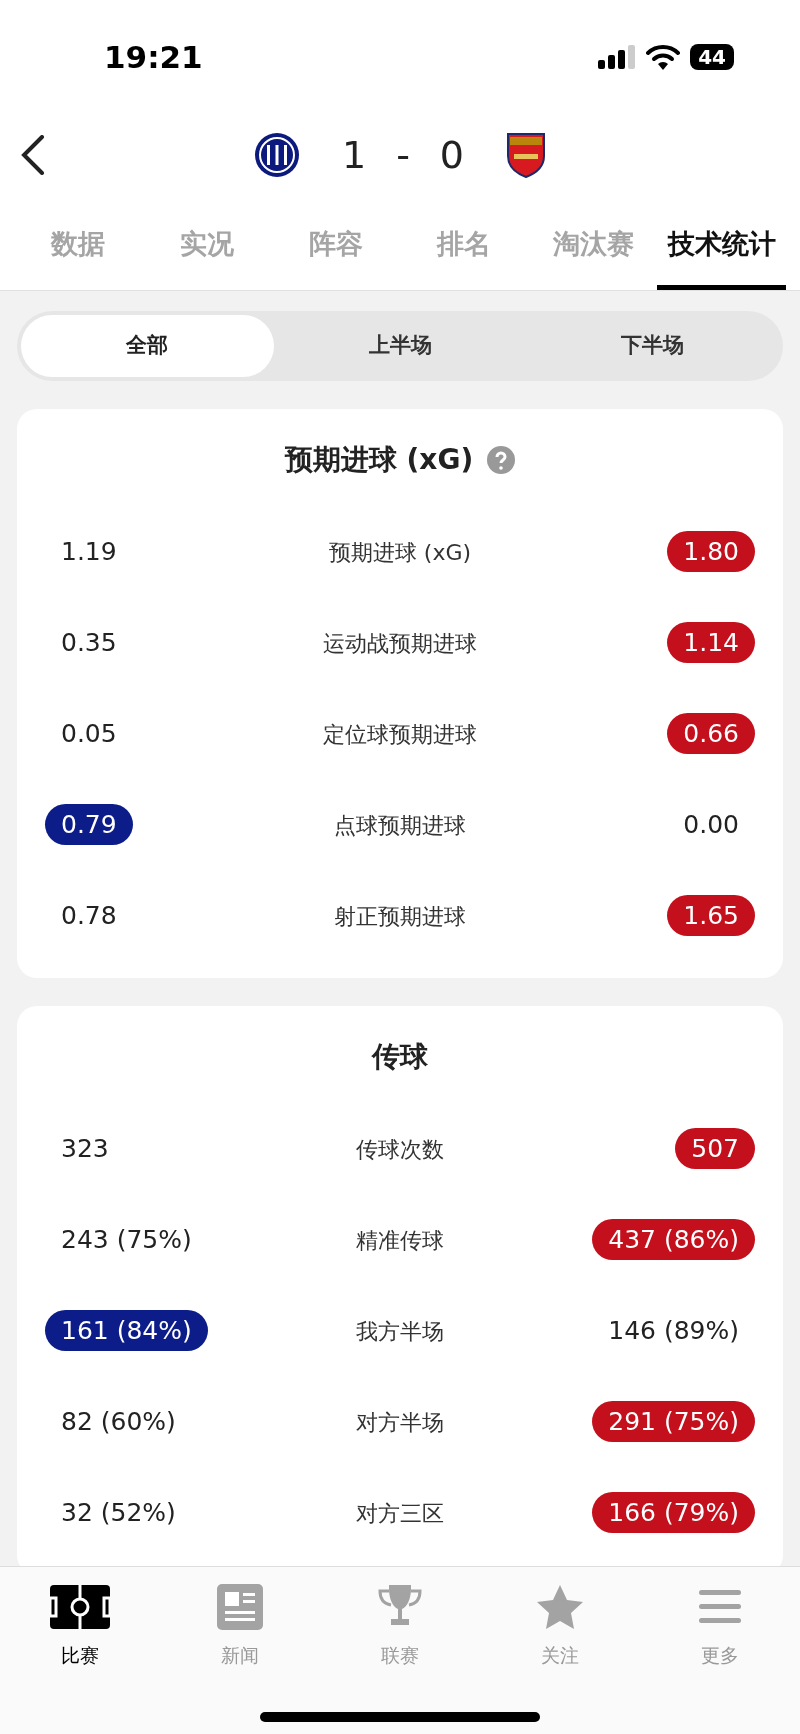  Describe the element at coordinates (379, 459) in the screenshot. I see `card-title: 预期进球 (xG)` at that location.